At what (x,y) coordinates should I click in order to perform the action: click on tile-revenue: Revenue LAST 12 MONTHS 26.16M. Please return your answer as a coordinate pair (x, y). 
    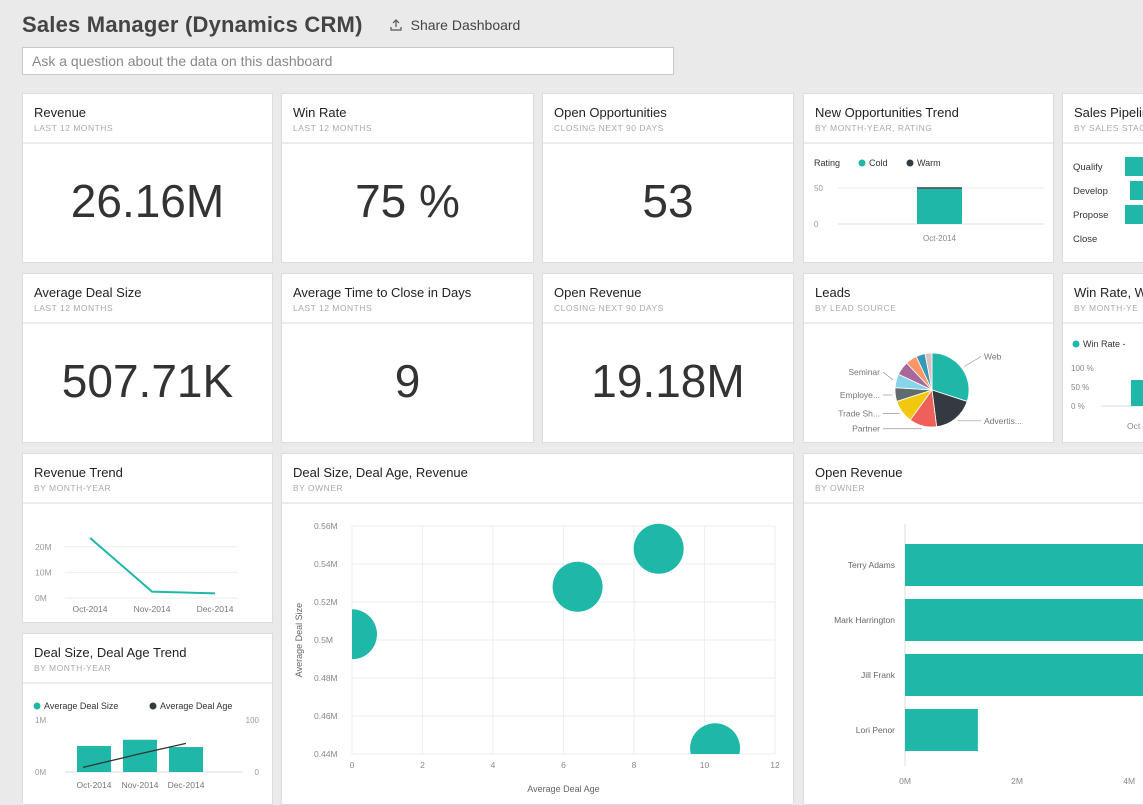
    Looking at the image, I should click on (147, 178).